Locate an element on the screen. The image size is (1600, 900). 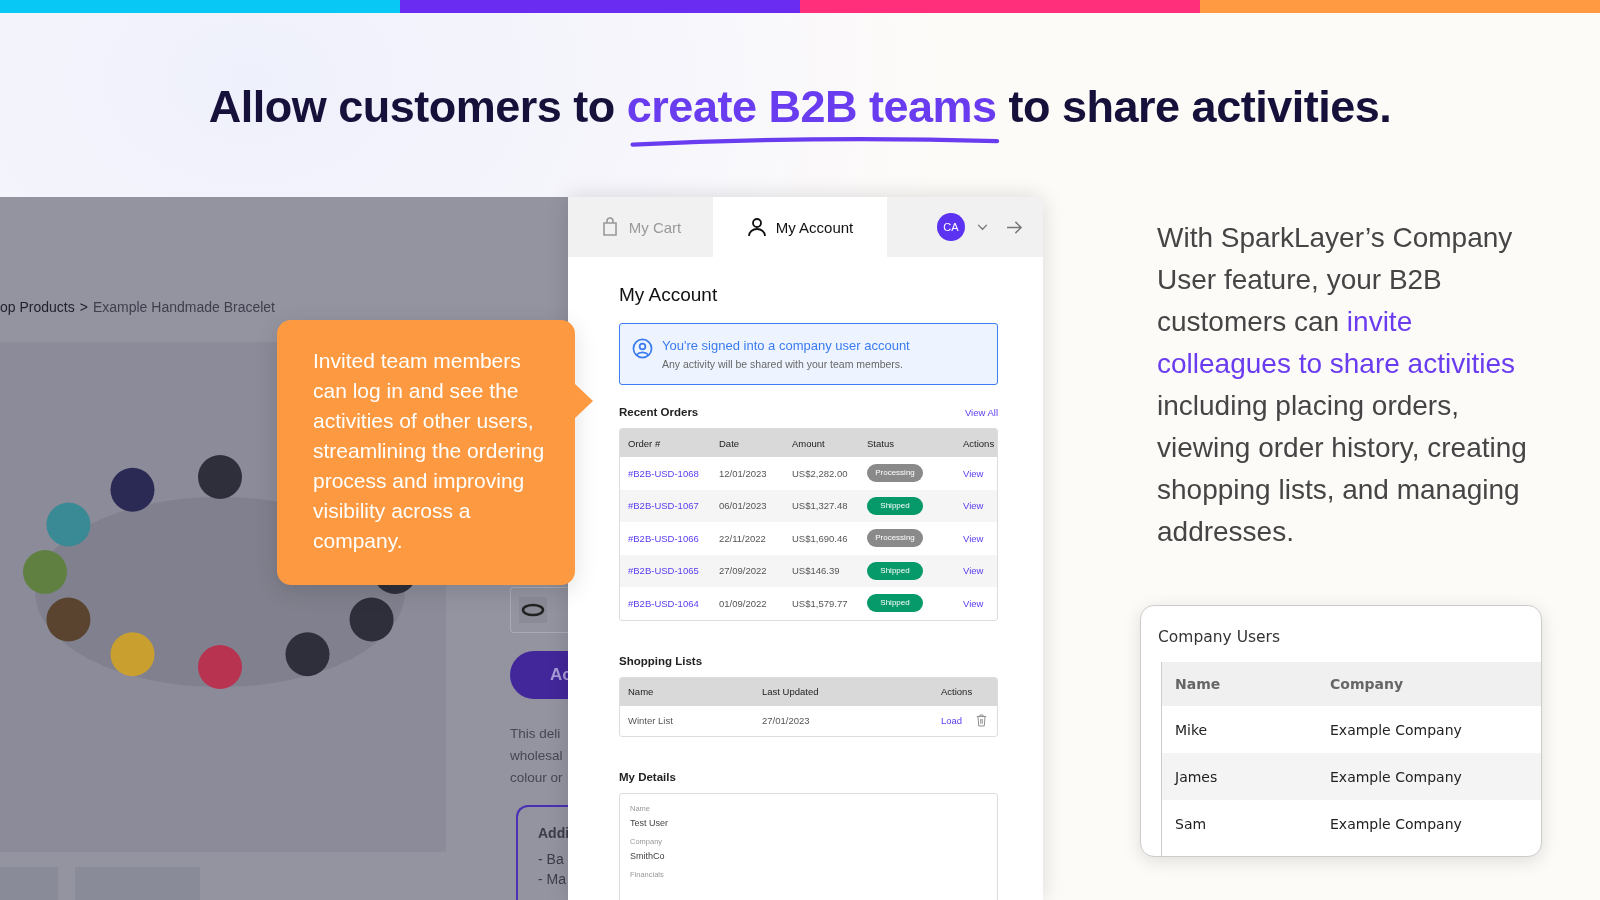
table-cell-text: 27/01/2023 is located at coordinates (786, 720).